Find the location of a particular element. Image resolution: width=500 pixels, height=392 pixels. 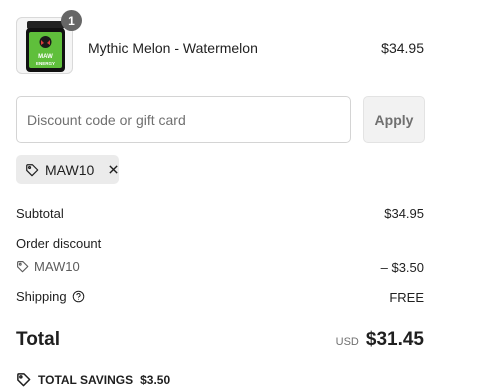

product-price: $34.95 is located at coordinates (402, 48).